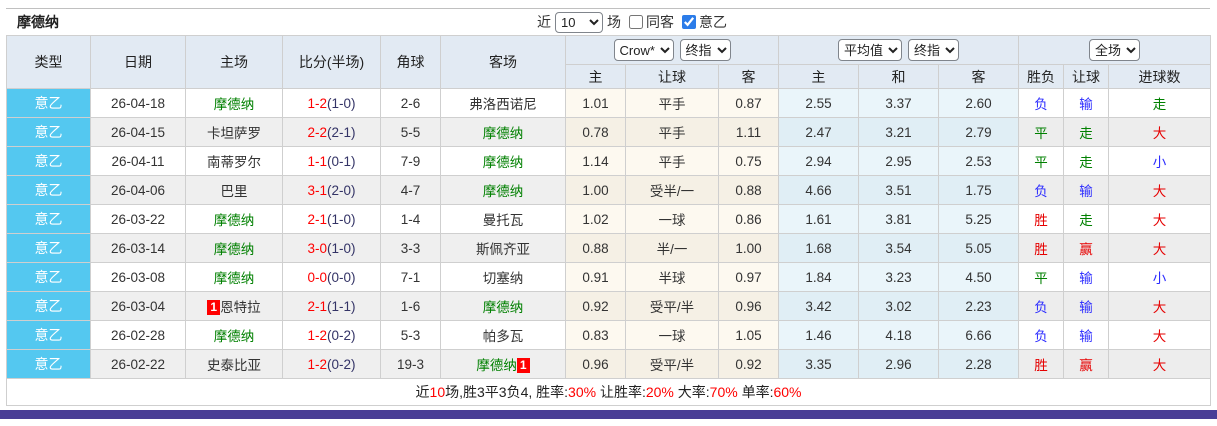  What do you see at coordinates (595, 306) in the screenshot?
I see `cell-odds-0: 0.92` at bounding box center [595, 306].